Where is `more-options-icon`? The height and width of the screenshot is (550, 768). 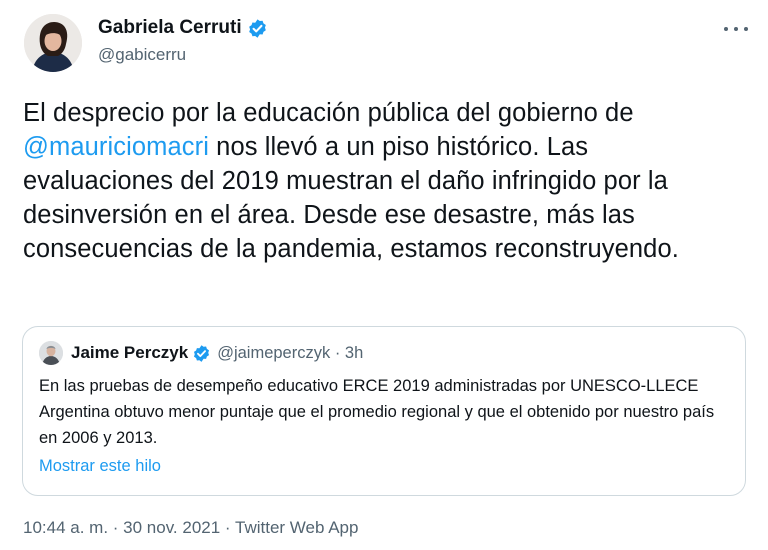 more-options-icon is located at coordinates (736, 29).